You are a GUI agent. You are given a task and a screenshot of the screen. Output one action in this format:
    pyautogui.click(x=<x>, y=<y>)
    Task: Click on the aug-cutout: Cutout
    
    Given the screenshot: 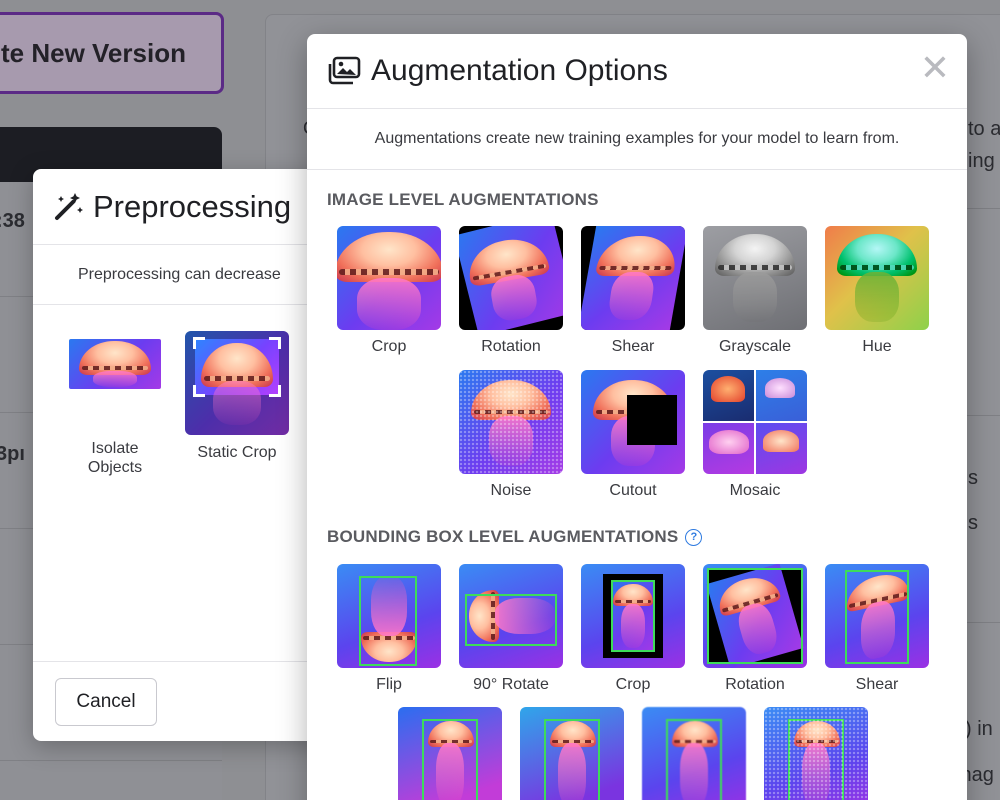 What is the action you would take?
    pyautogui.click(x=633, y=435)
    